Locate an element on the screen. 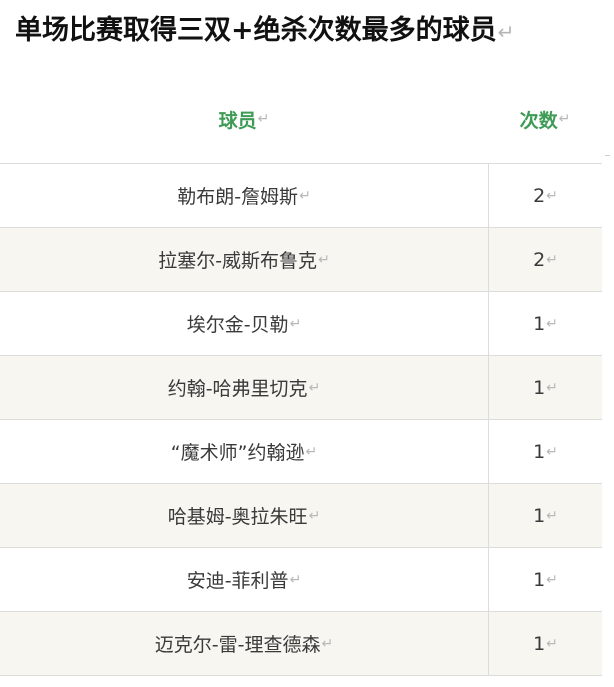 The height and width of the screenshot is (687, 614). player-cell: 迈克尔-雷-理查德森 ↵ is located at coordinates (244, 643).